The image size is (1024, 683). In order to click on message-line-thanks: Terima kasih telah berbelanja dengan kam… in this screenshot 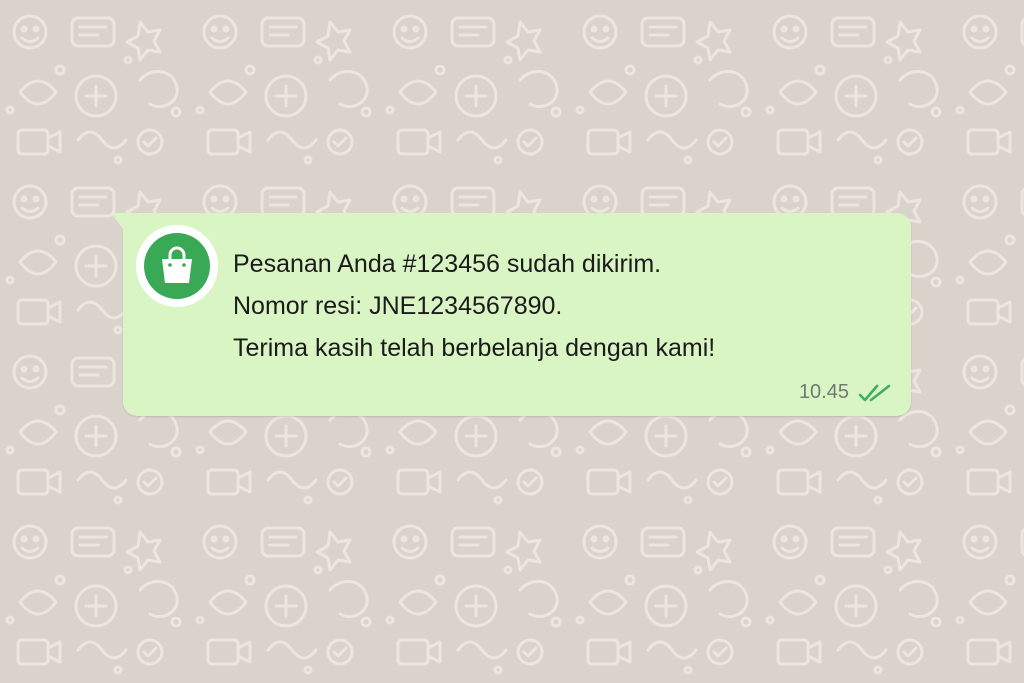, I will do `click(474, 348)`.